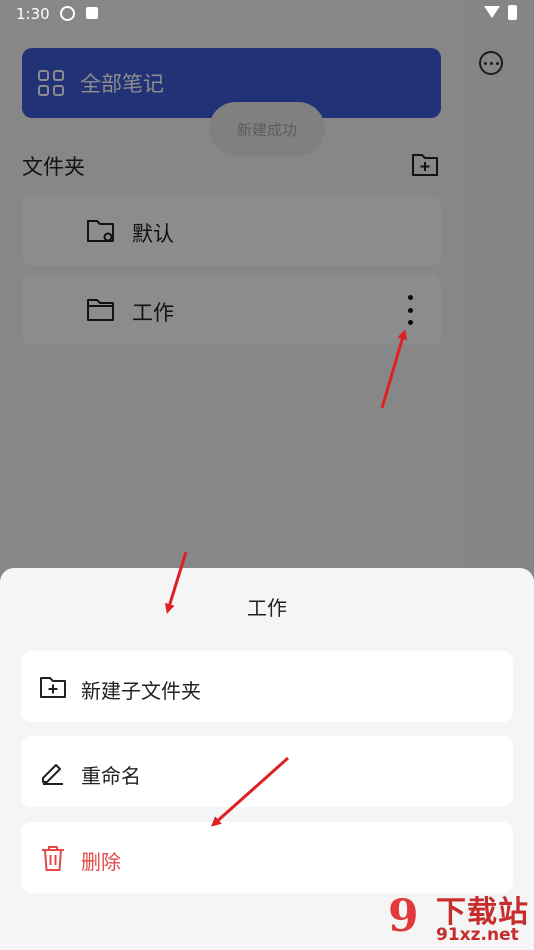 Image resolution: width=534 pixels, height=950 pixels. I want to click on watermark-number: 9, so click(403, 916).